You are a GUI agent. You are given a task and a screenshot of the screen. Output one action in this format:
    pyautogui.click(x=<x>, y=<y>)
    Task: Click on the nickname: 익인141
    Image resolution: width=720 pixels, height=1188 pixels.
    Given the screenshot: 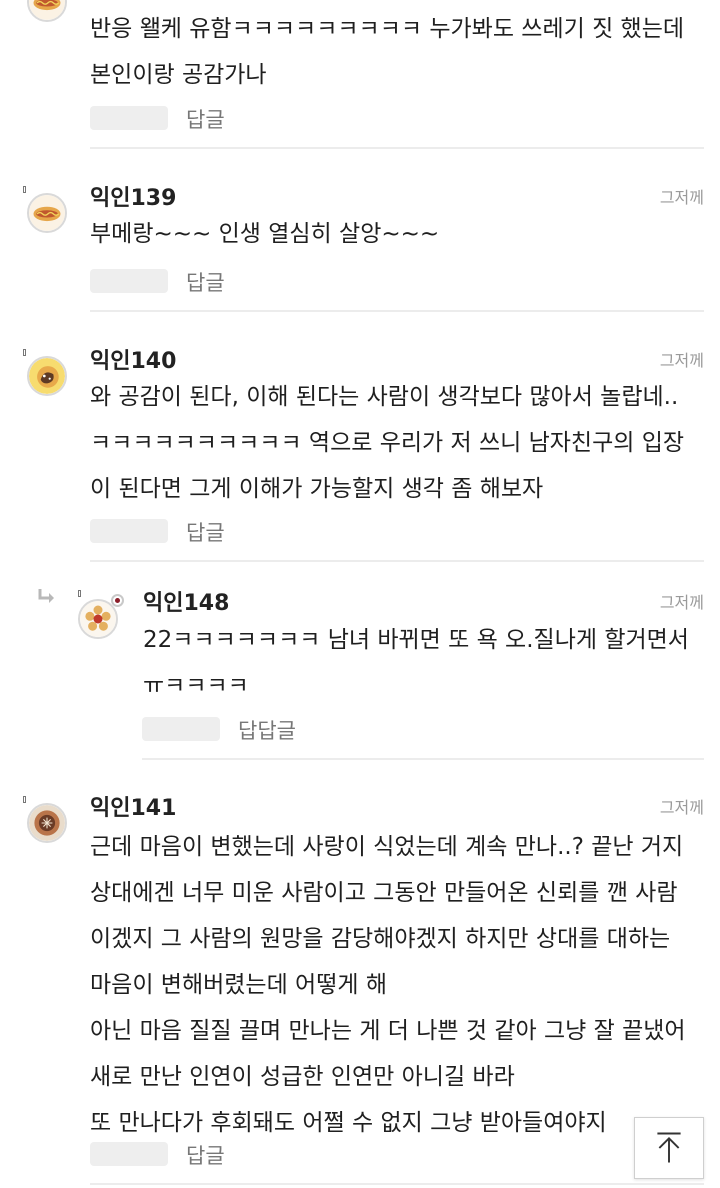 What is the action you would take?
    pyautogui.click(x=133, y=806)
    